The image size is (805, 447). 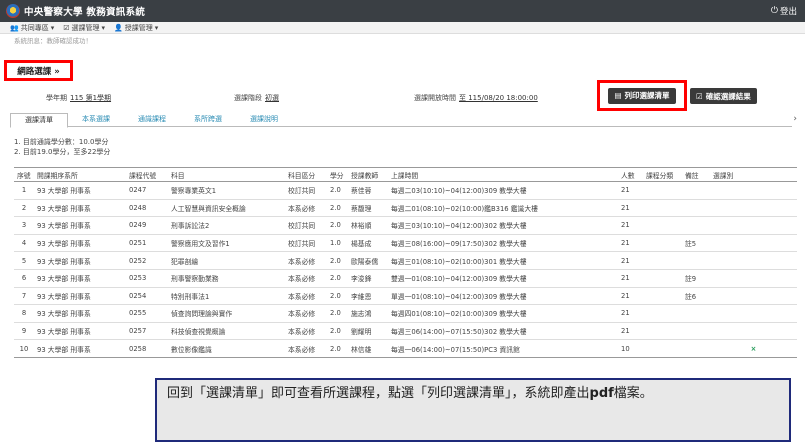 I want to click on checkbox-icon: ☑, so click(x=66, y=27).